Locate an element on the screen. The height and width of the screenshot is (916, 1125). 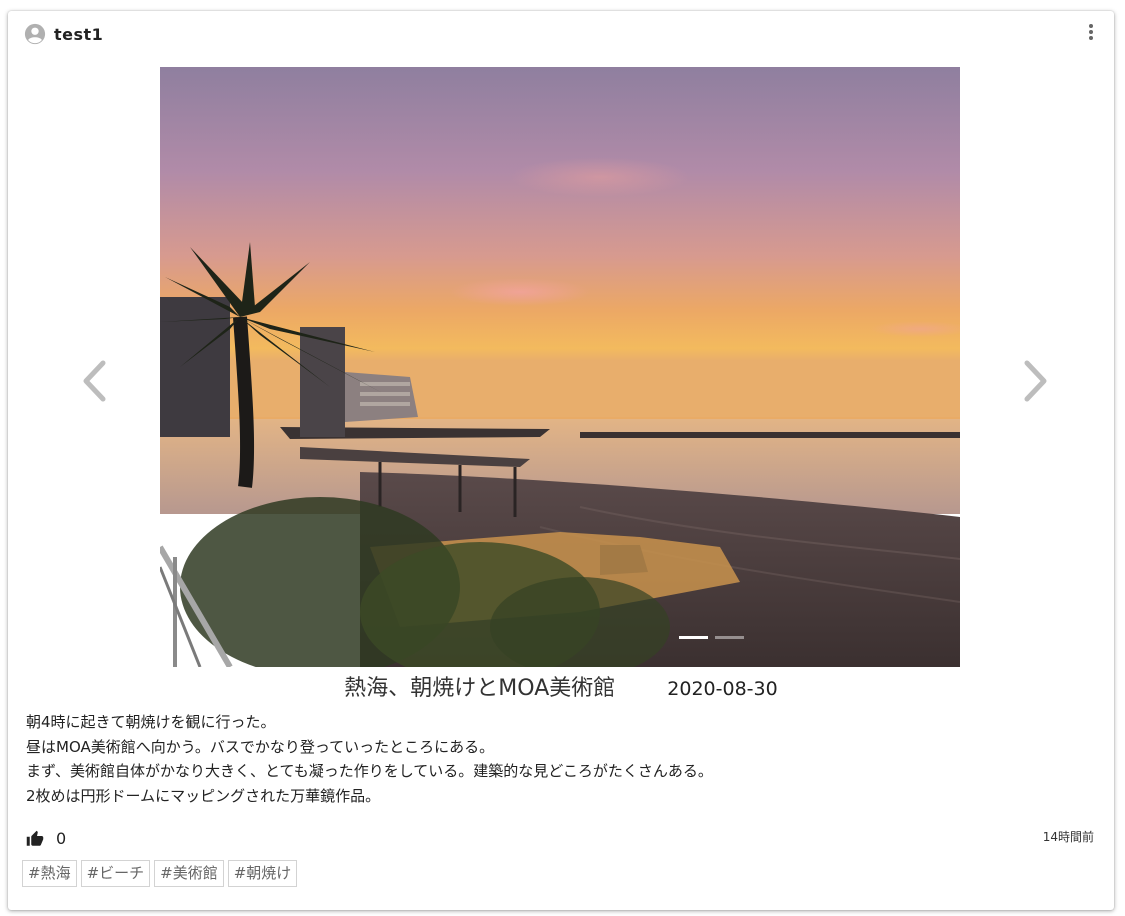
account-circle-icon is located at coordinates (35, 34).